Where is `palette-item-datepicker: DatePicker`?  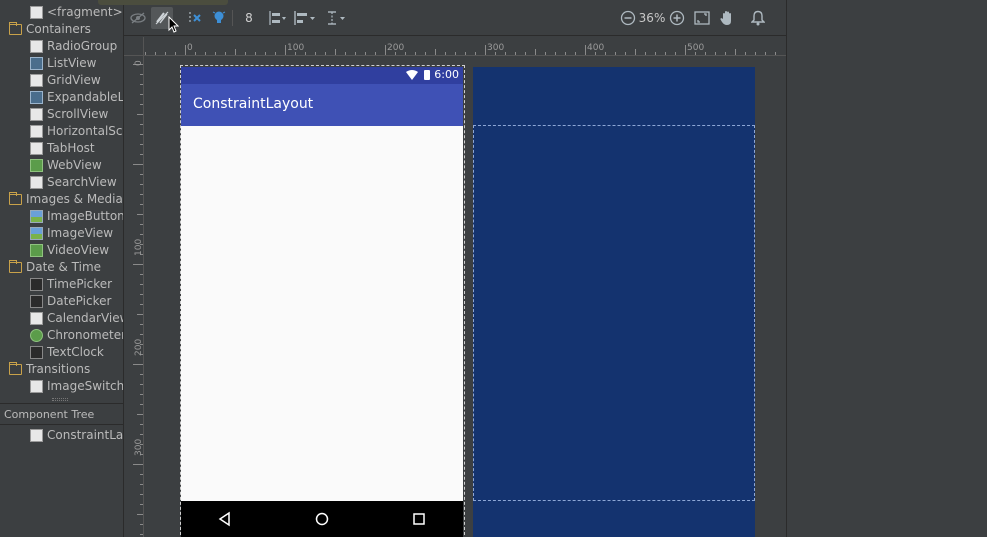
palette-item-datepicker: DatePicker is located at coordinates (61, 301).